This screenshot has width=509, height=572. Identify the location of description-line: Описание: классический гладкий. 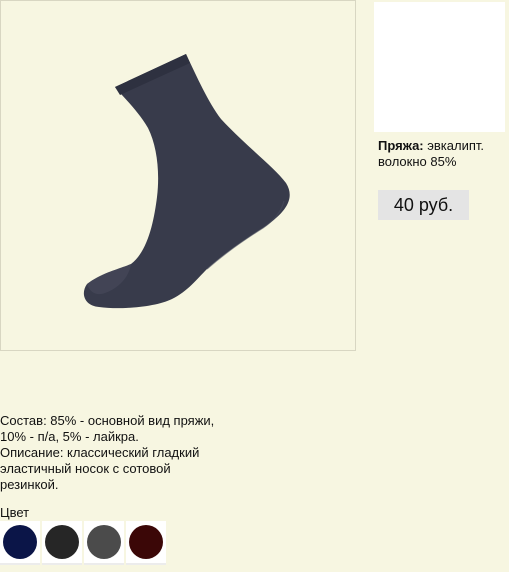
(100, 452).